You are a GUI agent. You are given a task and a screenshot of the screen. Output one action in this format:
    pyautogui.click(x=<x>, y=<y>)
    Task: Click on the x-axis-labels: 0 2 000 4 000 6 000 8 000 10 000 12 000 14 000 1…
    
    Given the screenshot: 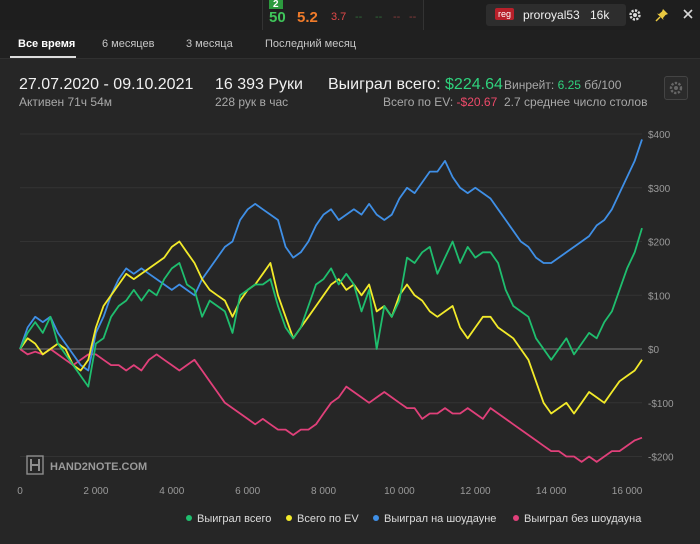 What is the action you would take?
    pyautogui.click(x=330, y=491)
    